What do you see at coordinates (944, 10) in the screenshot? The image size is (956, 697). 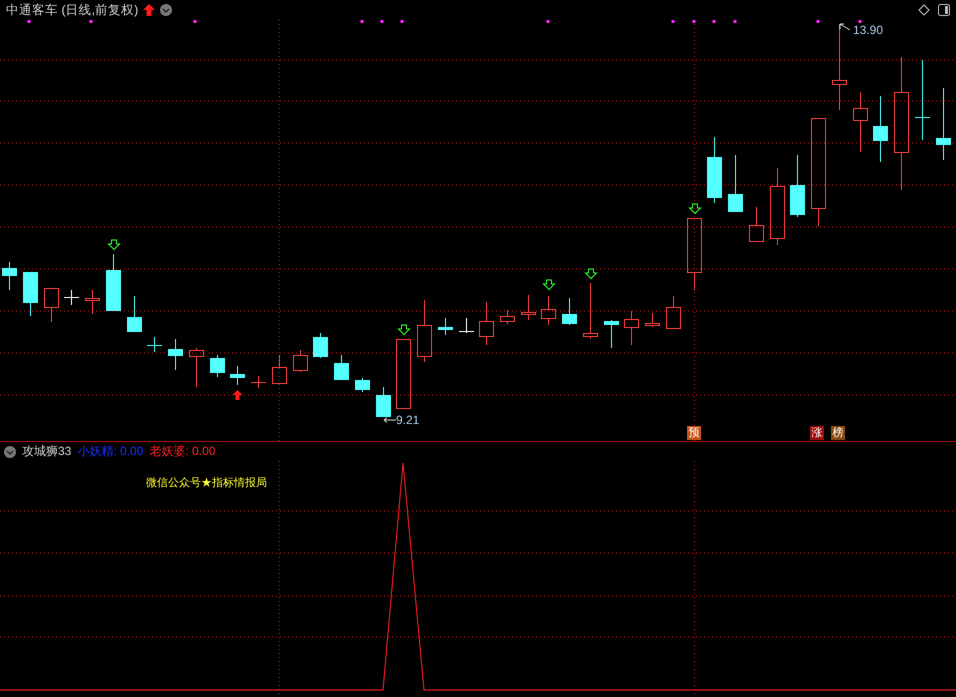 I see `panel-toggle-icon` at bounding box center [944, 10].